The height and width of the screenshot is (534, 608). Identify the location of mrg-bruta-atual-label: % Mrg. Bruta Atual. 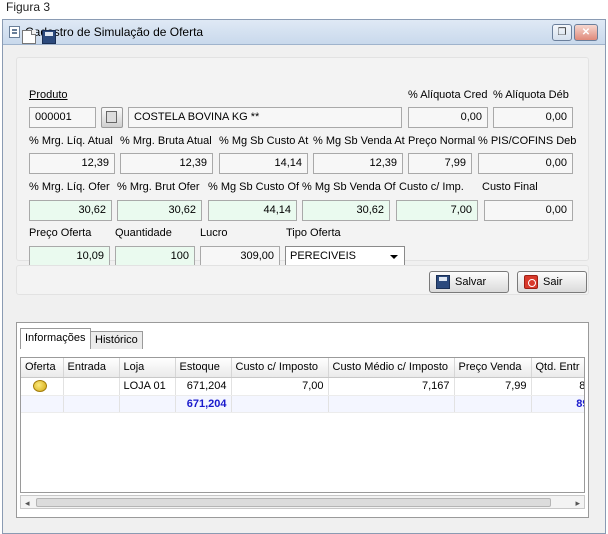
(166, 141).